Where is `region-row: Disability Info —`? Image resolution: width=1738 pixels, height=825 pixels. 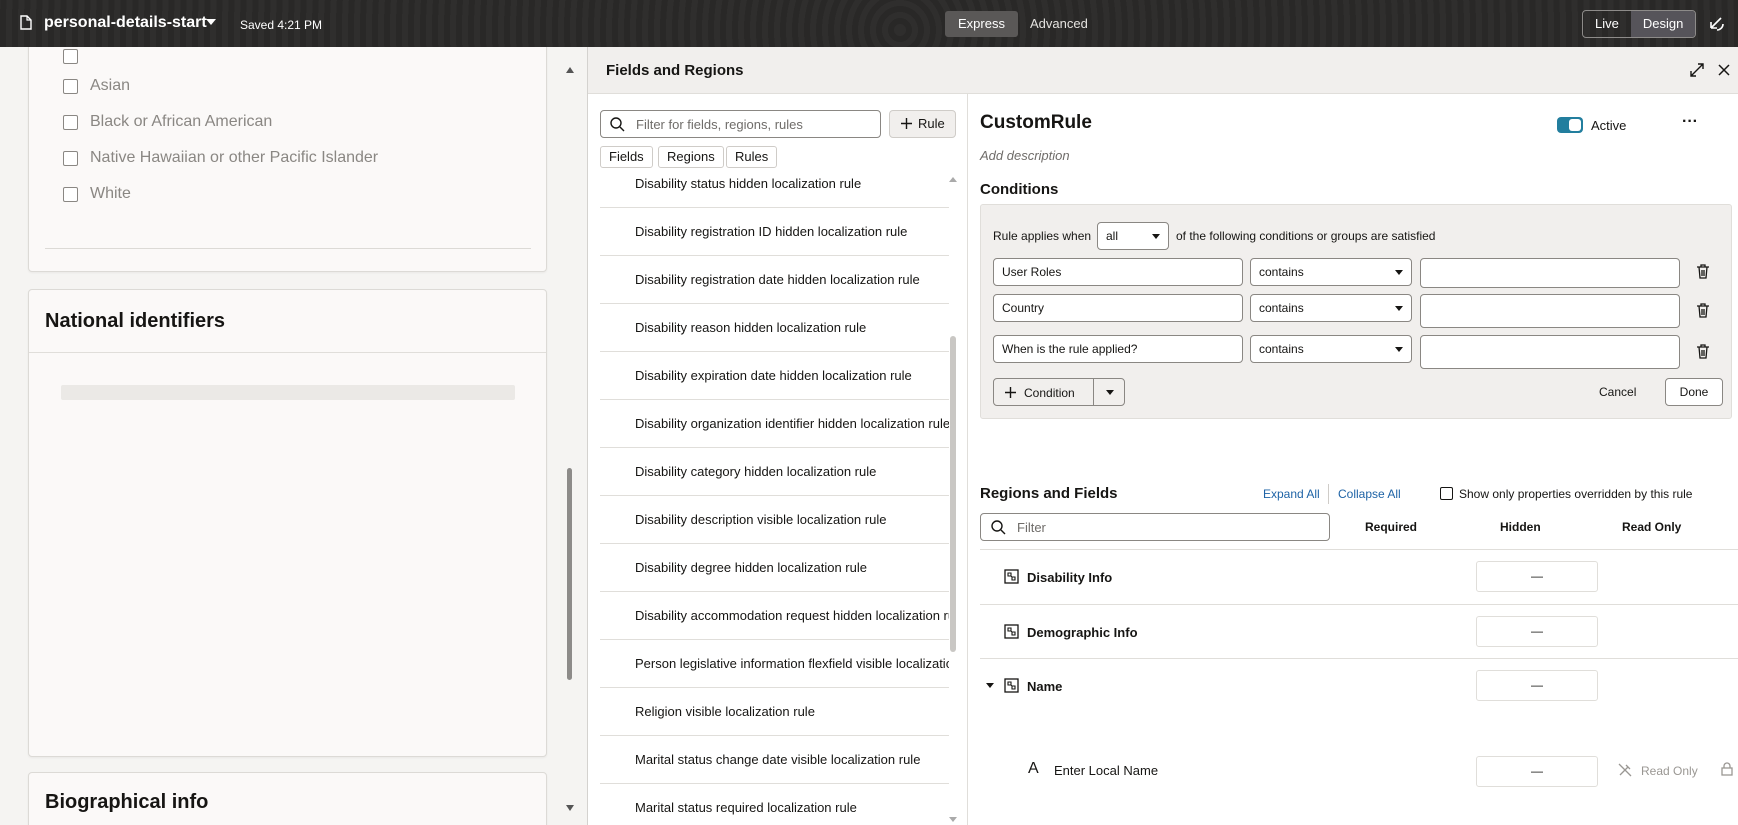 region-row: Disability Info — is located at coordinates (1359, 576).